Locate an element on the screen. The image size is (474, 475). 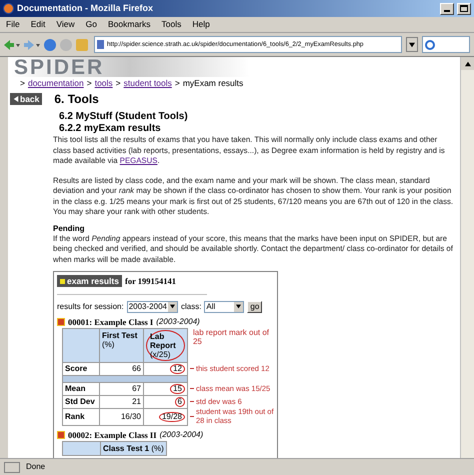
status-text: Done is located at coordinates (36, 467).